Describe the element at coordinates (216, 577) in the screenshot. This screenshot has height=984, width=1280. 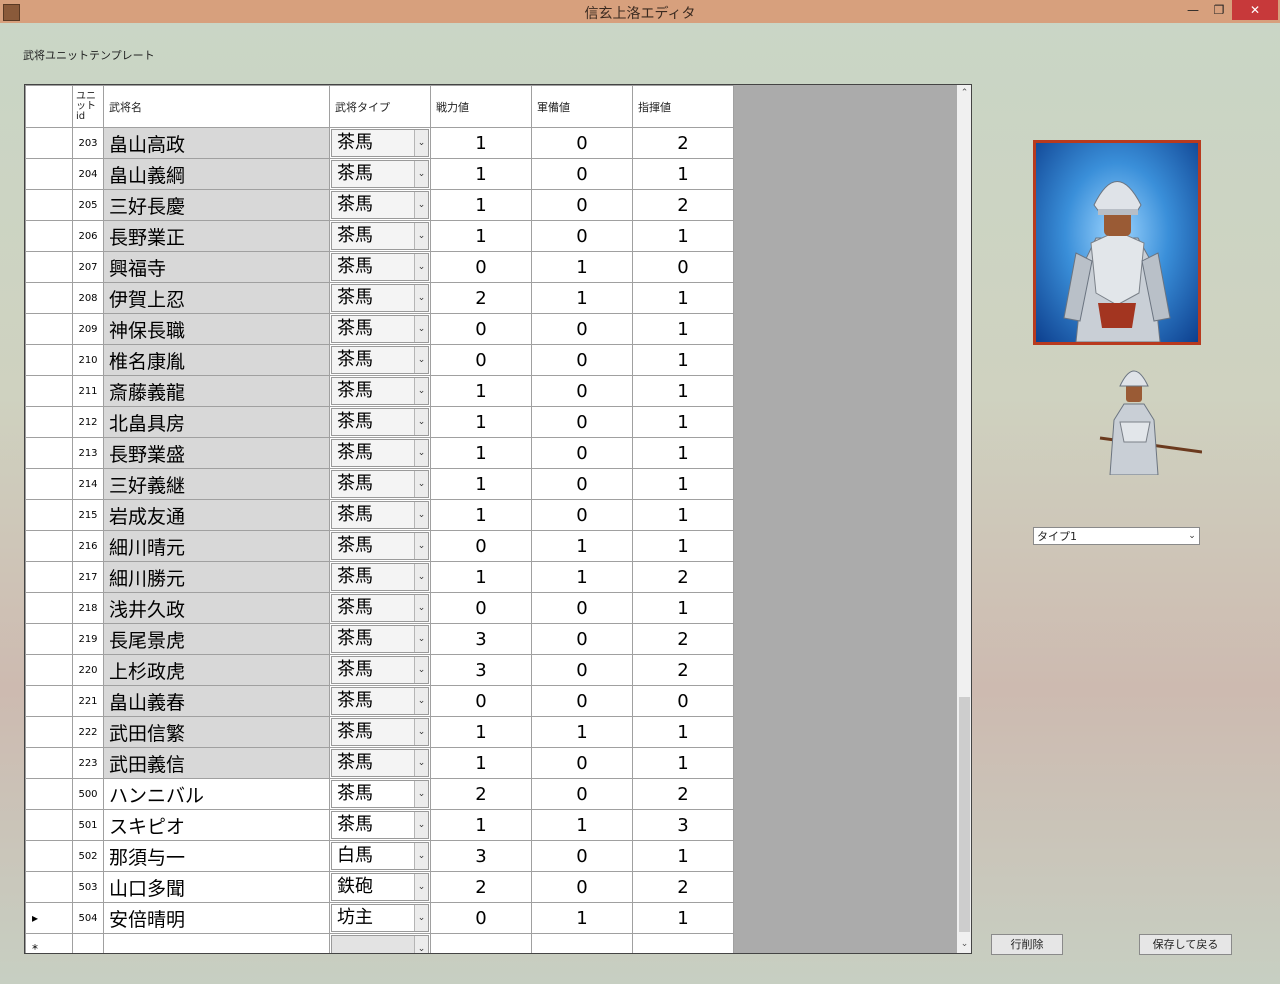
I see `warlord-name-cell: 細川勝元` at that location.